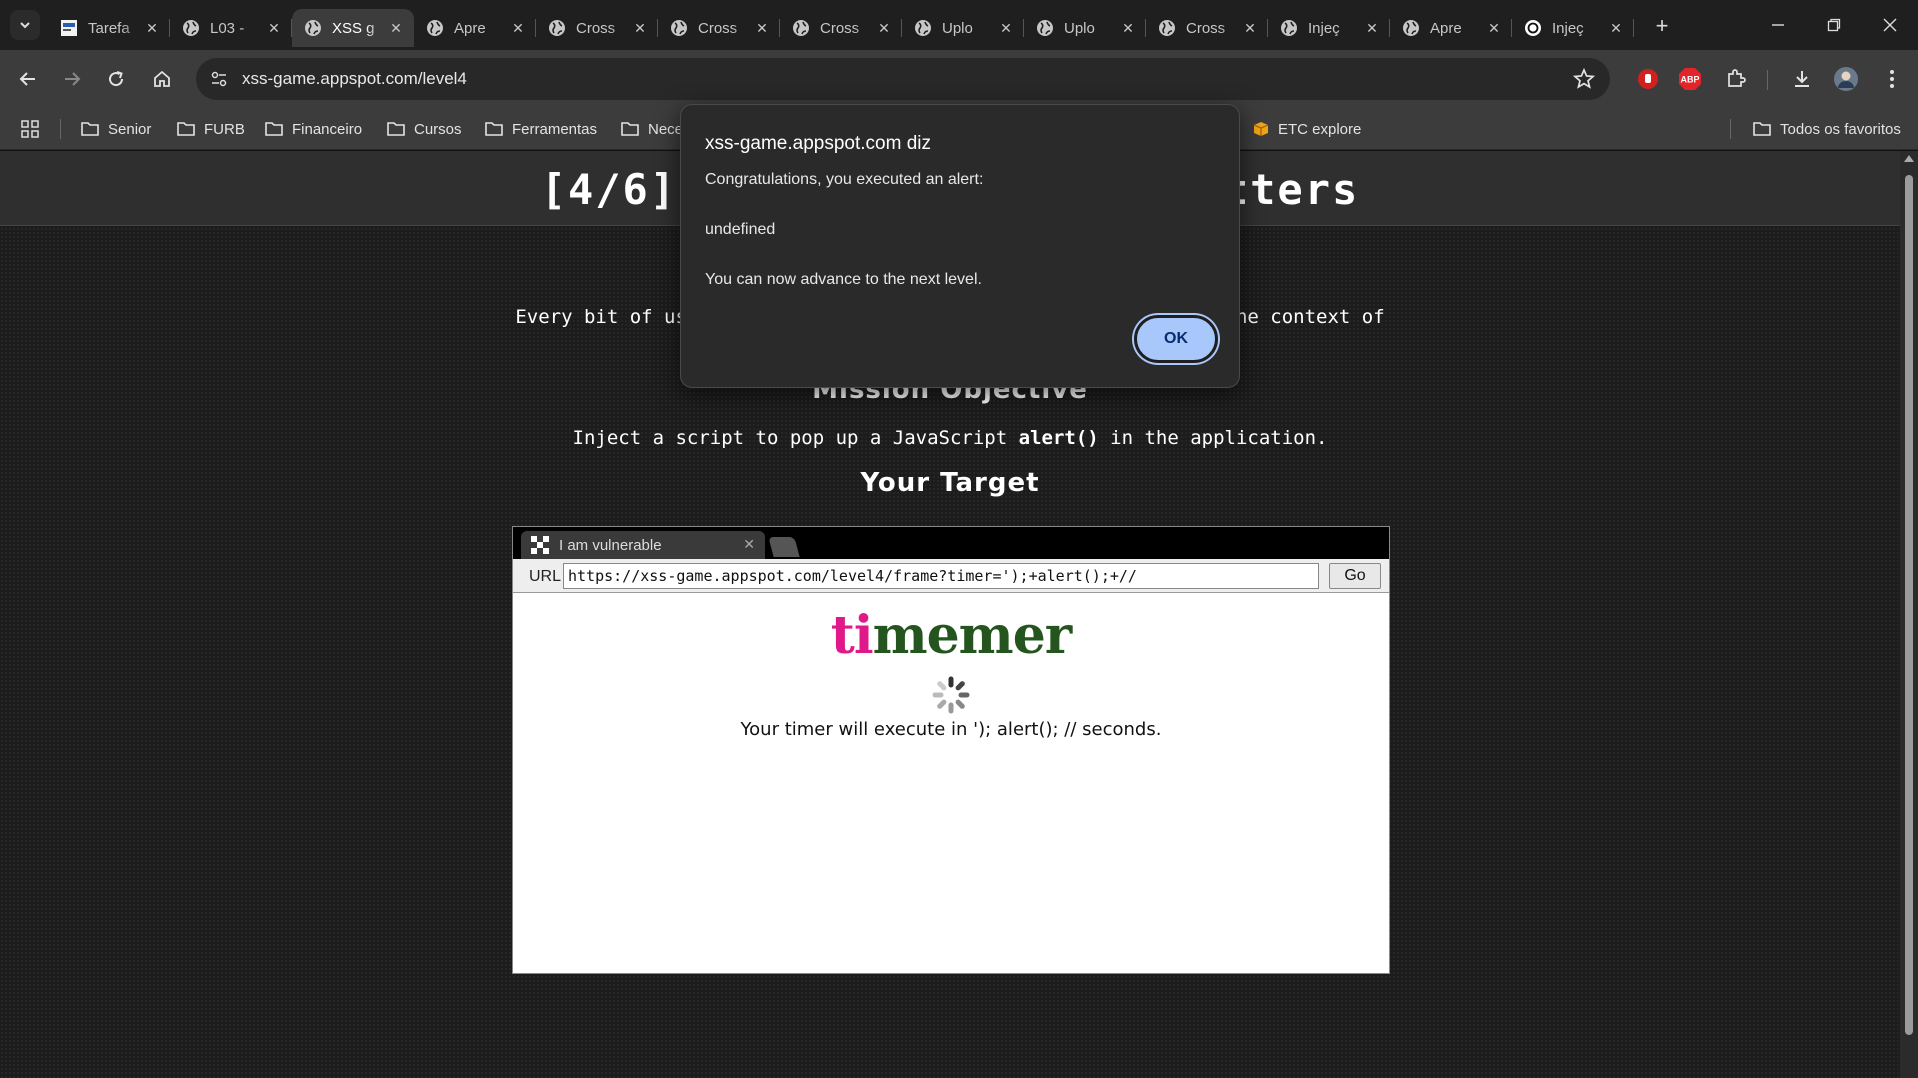  I want to click on download-icon, so click(1802, 79).